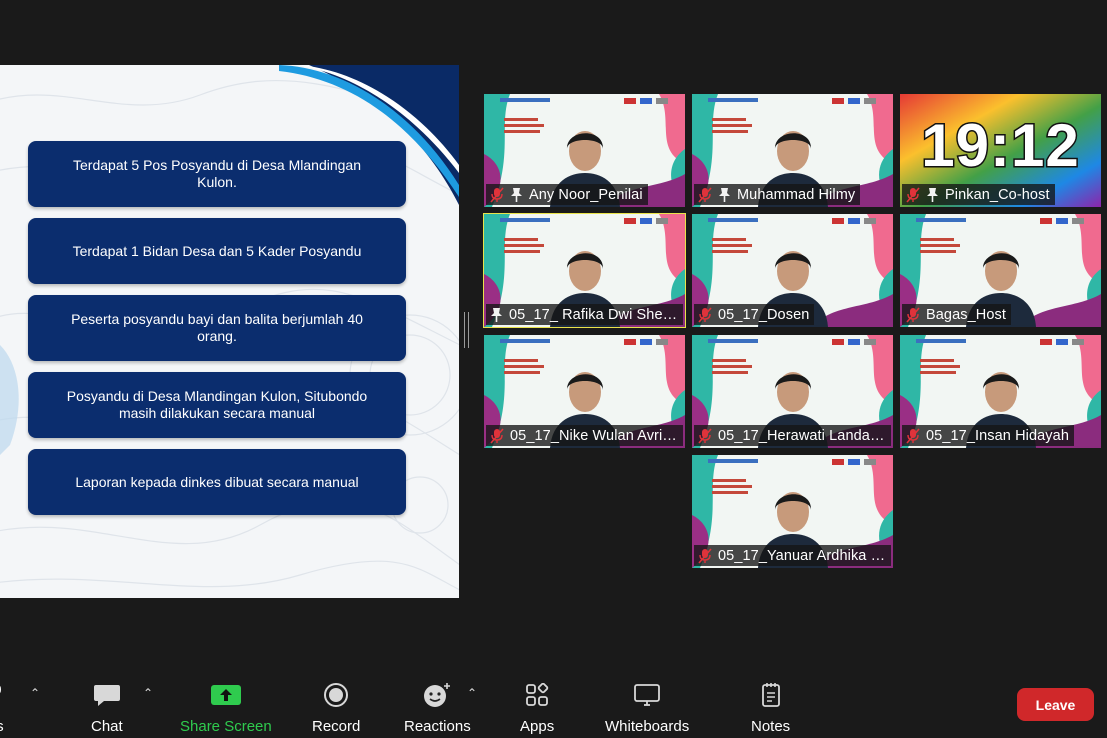  What do you see at coordinates (225, 695) in the screenshot?
I see `share-screen-icon` at bounding box center [225, 695].